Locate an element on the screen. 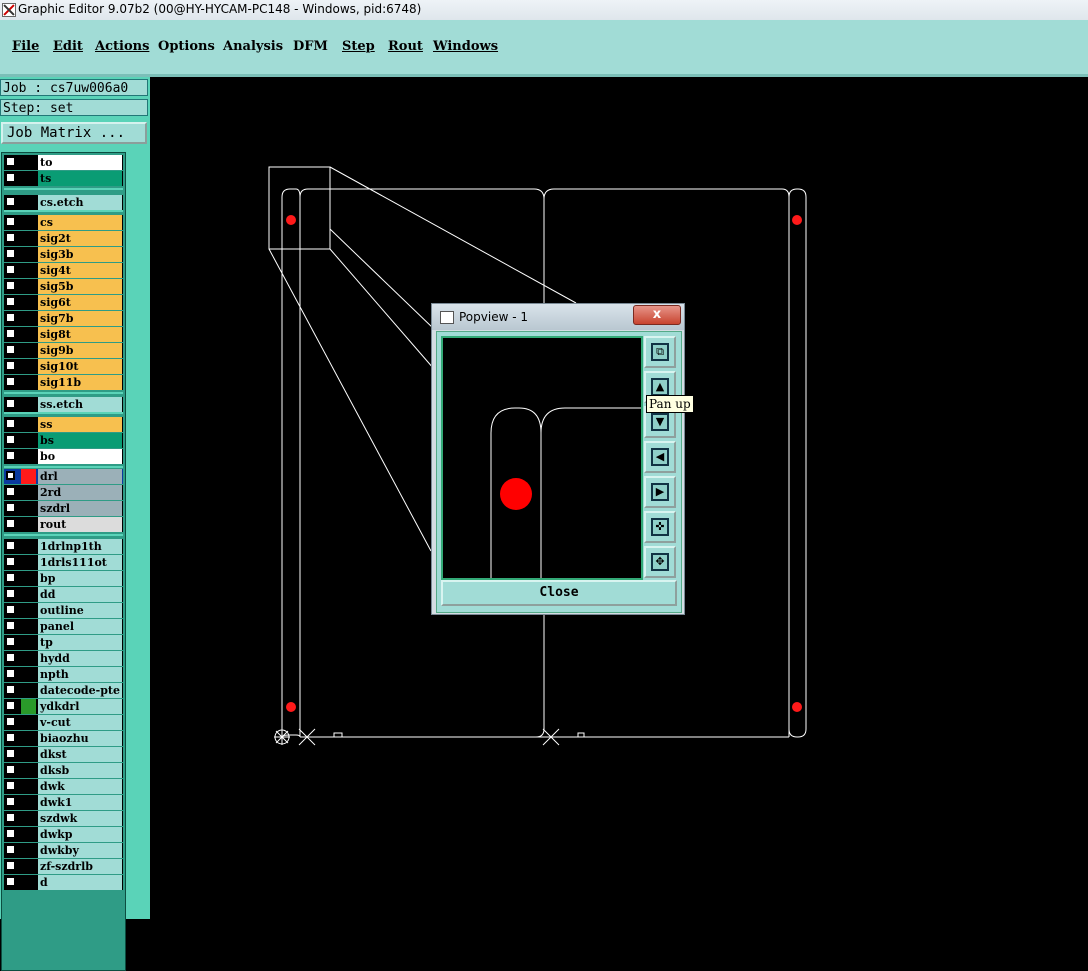 Image resolution: width=1088 pixels, height=971 pixels. layer-row: cs.etch is located at coordinates (63, 202).